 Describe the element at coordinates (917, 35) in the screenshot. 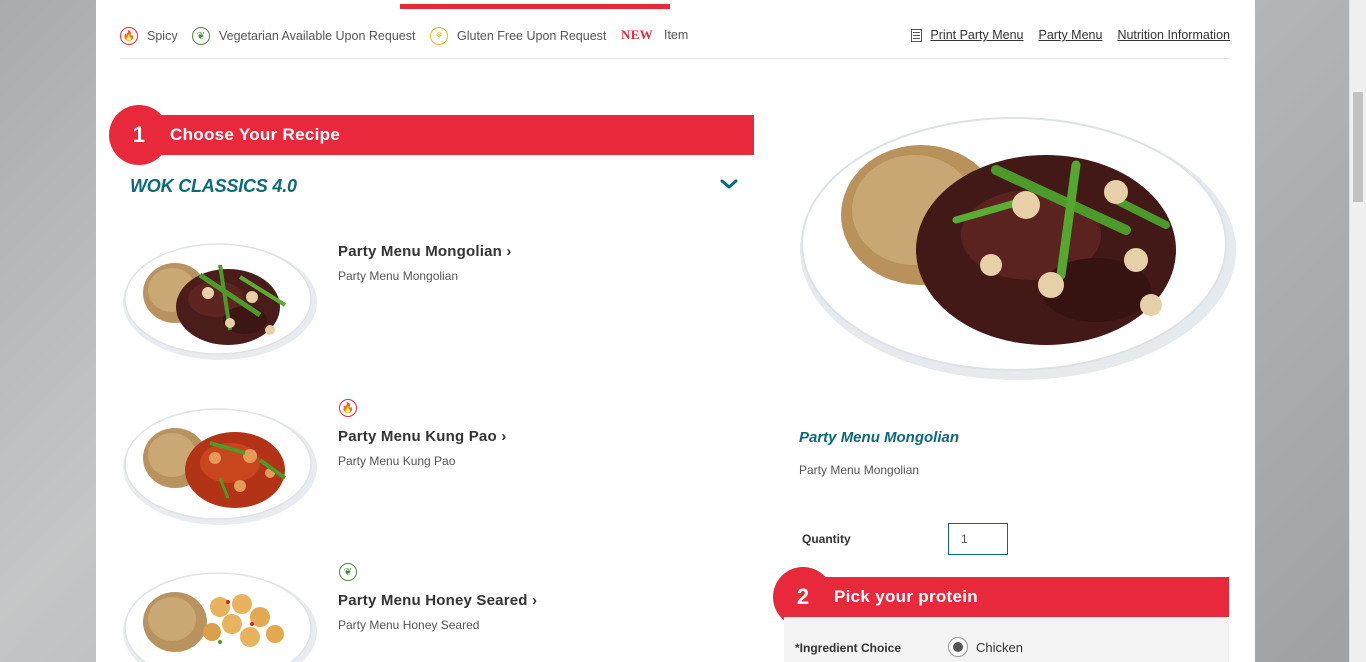

I see `print-icon` at that location.